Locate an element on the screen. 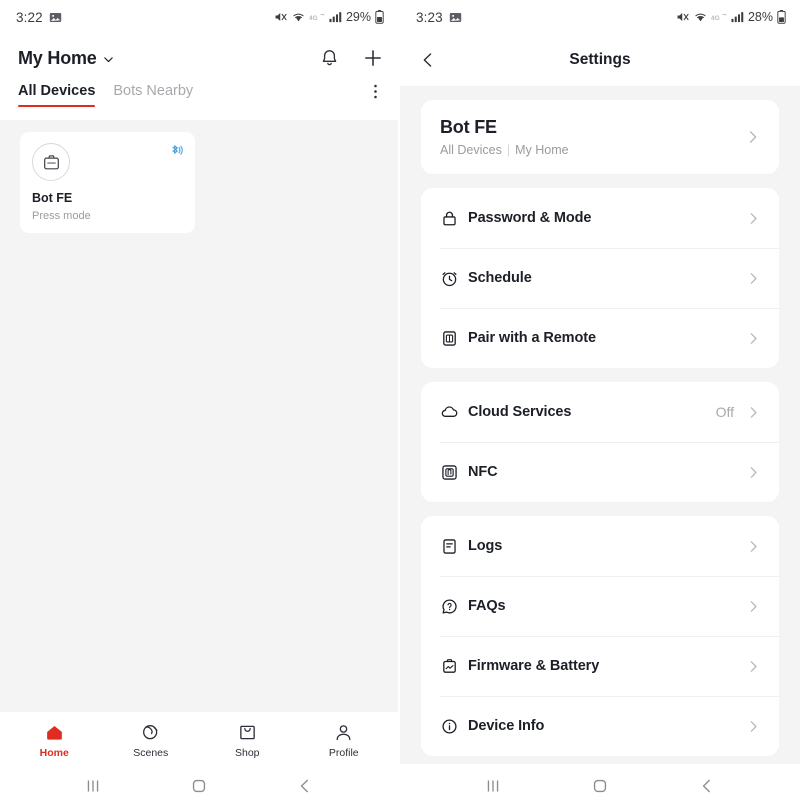 This screenshot has height=808, width=800. settings-row-label: Device Info is located at coordinates (506, 726).